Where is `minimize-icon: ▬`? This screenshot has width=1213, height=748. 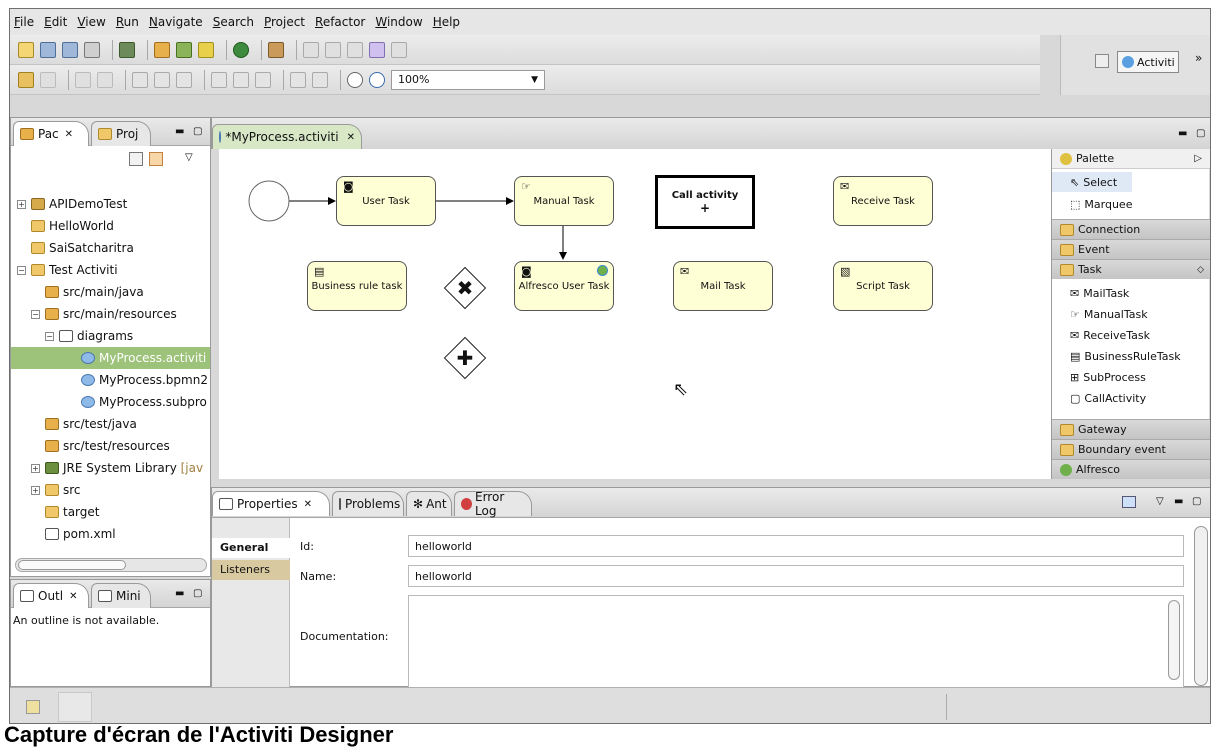 minimize-icon: ▬ is located at coordinates (1182, 133).